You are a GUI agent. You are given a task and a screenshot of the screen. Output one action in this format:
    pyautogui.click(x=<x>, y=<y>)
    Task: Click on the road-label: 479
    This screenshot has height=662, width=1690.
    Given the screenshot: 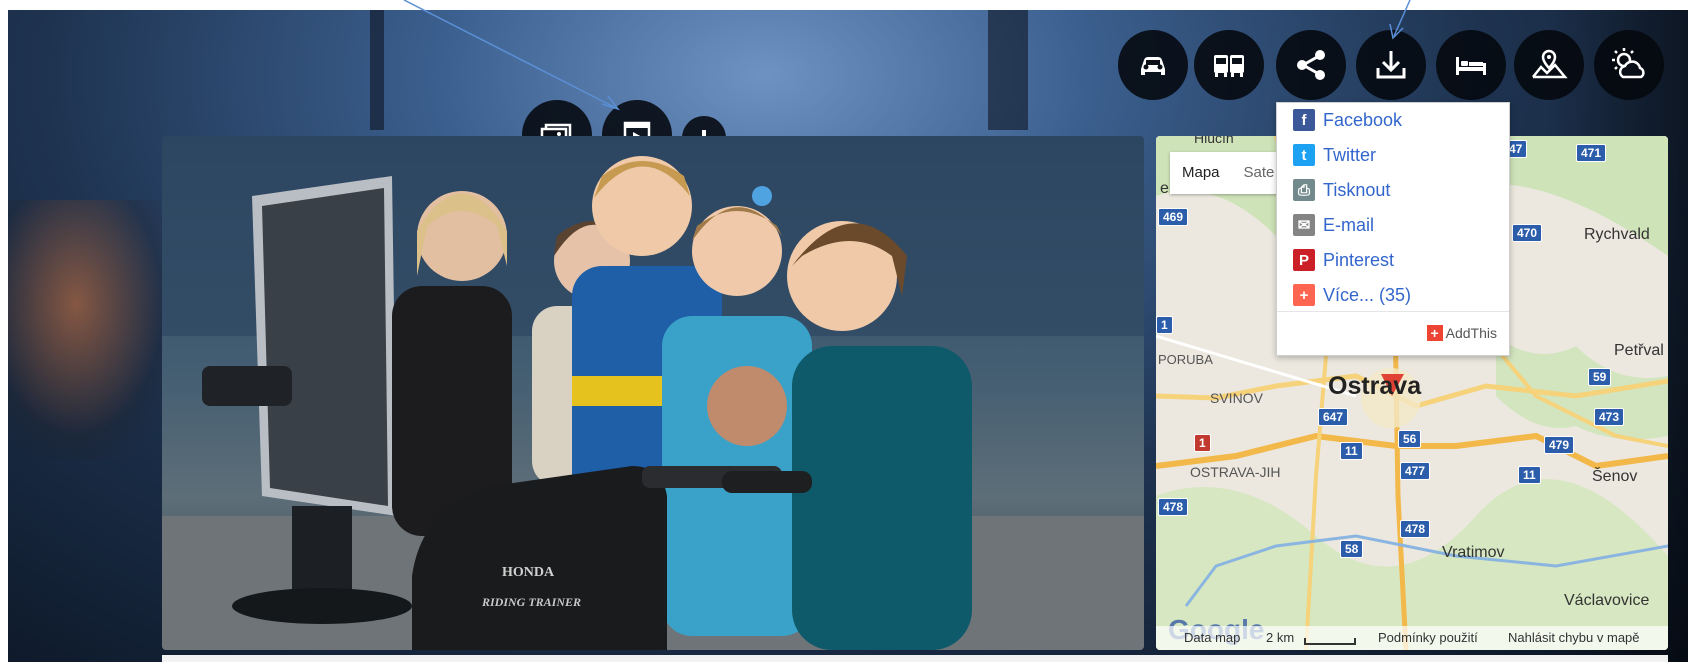 What is the action you would take?
    pyautogui.click(x=1559, y=445)
    